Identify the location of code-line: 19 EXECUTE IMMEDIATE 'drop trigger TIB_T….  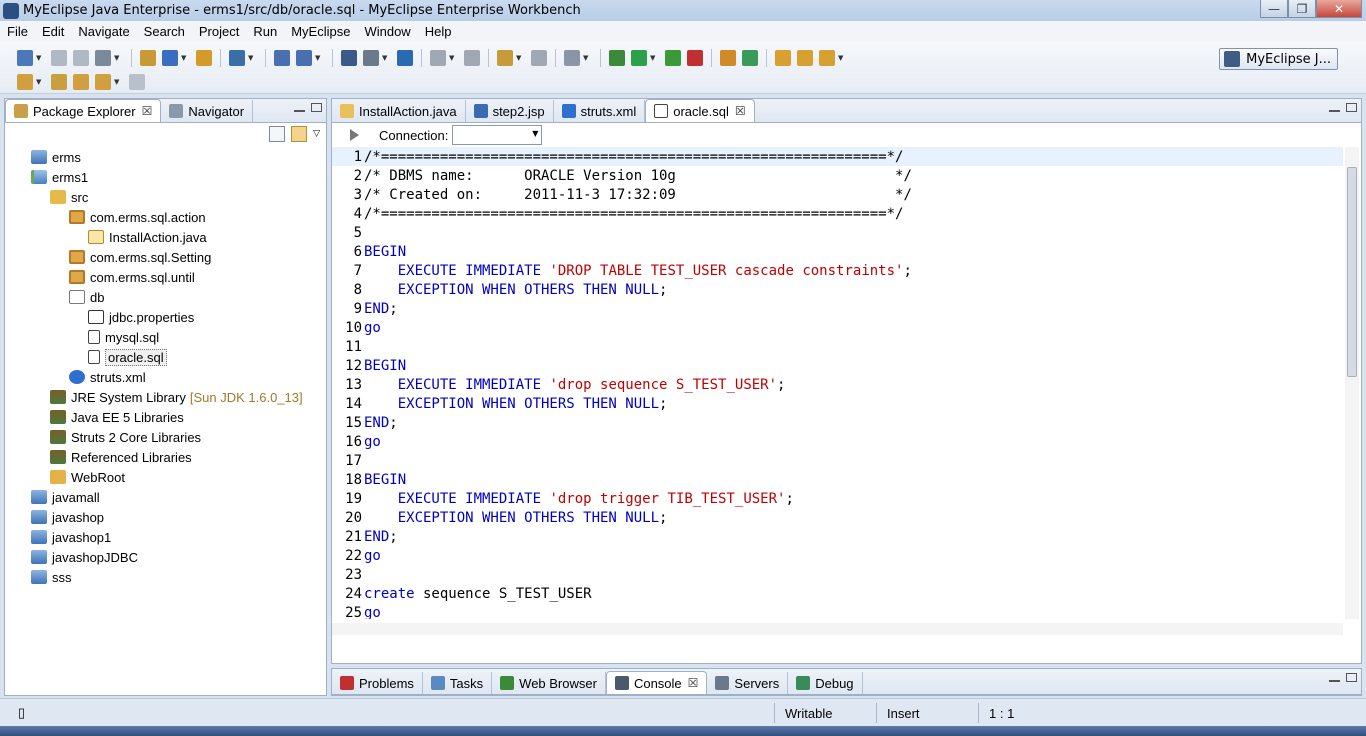
(837, 498).